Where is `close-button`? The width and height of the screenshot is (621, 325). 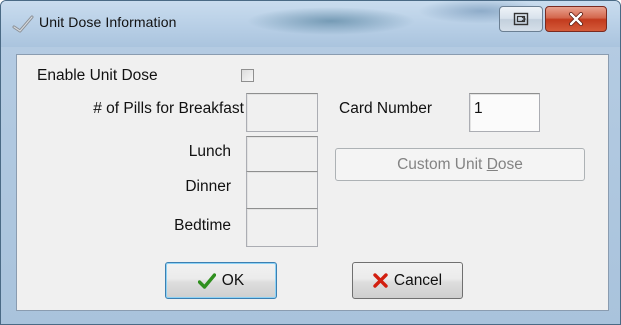
close-button is located at coordinates (576, 19).